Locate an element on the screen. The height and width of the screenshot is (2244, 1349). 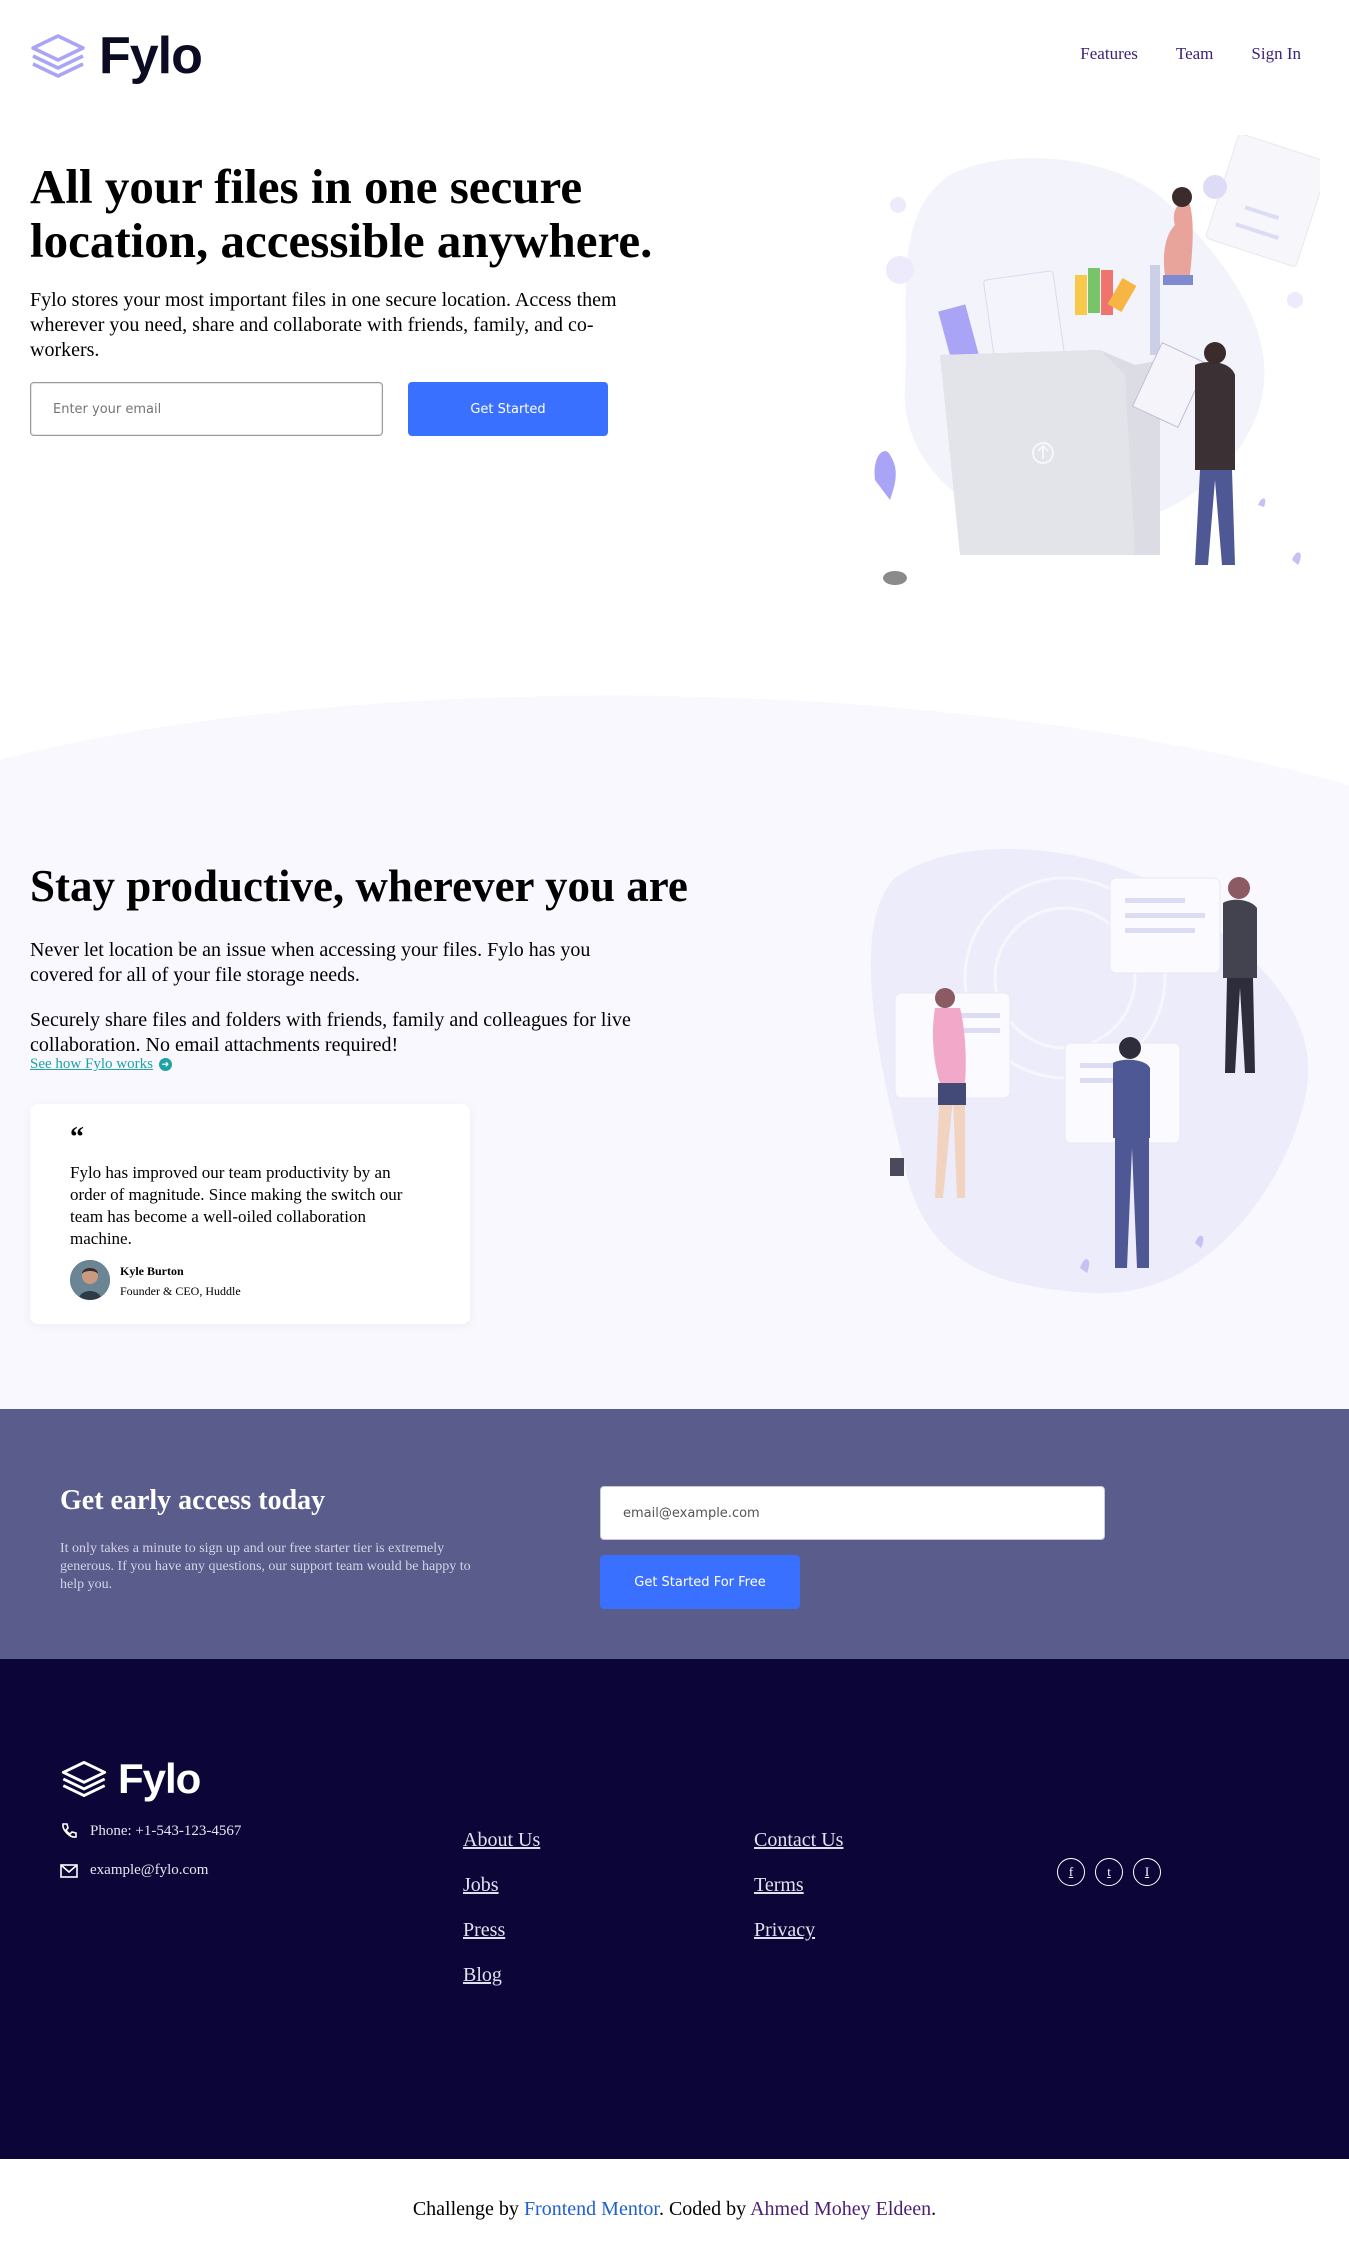
footer-link-about: About Us is located at coordinates (501, 1840).